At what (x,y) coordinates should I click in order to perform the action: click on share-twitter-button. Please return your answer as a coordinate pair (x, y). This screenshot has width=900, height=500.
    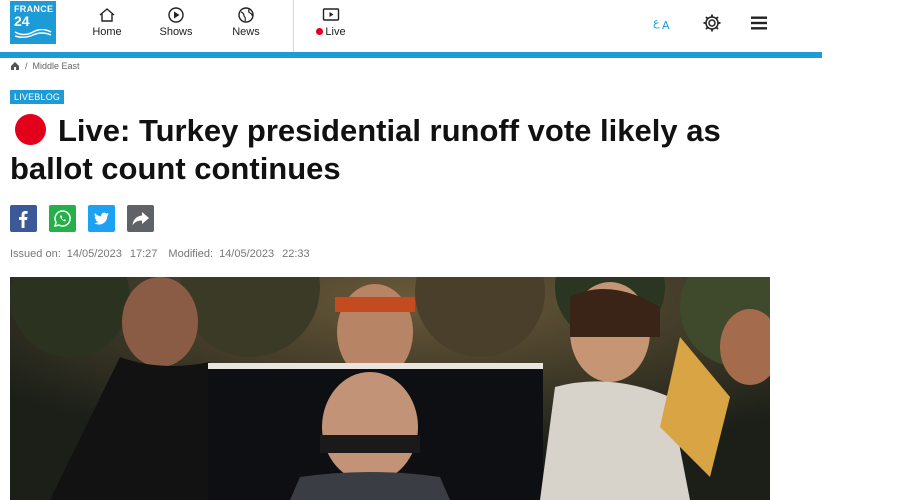
    Looking at the image, I should click on (101, 218).